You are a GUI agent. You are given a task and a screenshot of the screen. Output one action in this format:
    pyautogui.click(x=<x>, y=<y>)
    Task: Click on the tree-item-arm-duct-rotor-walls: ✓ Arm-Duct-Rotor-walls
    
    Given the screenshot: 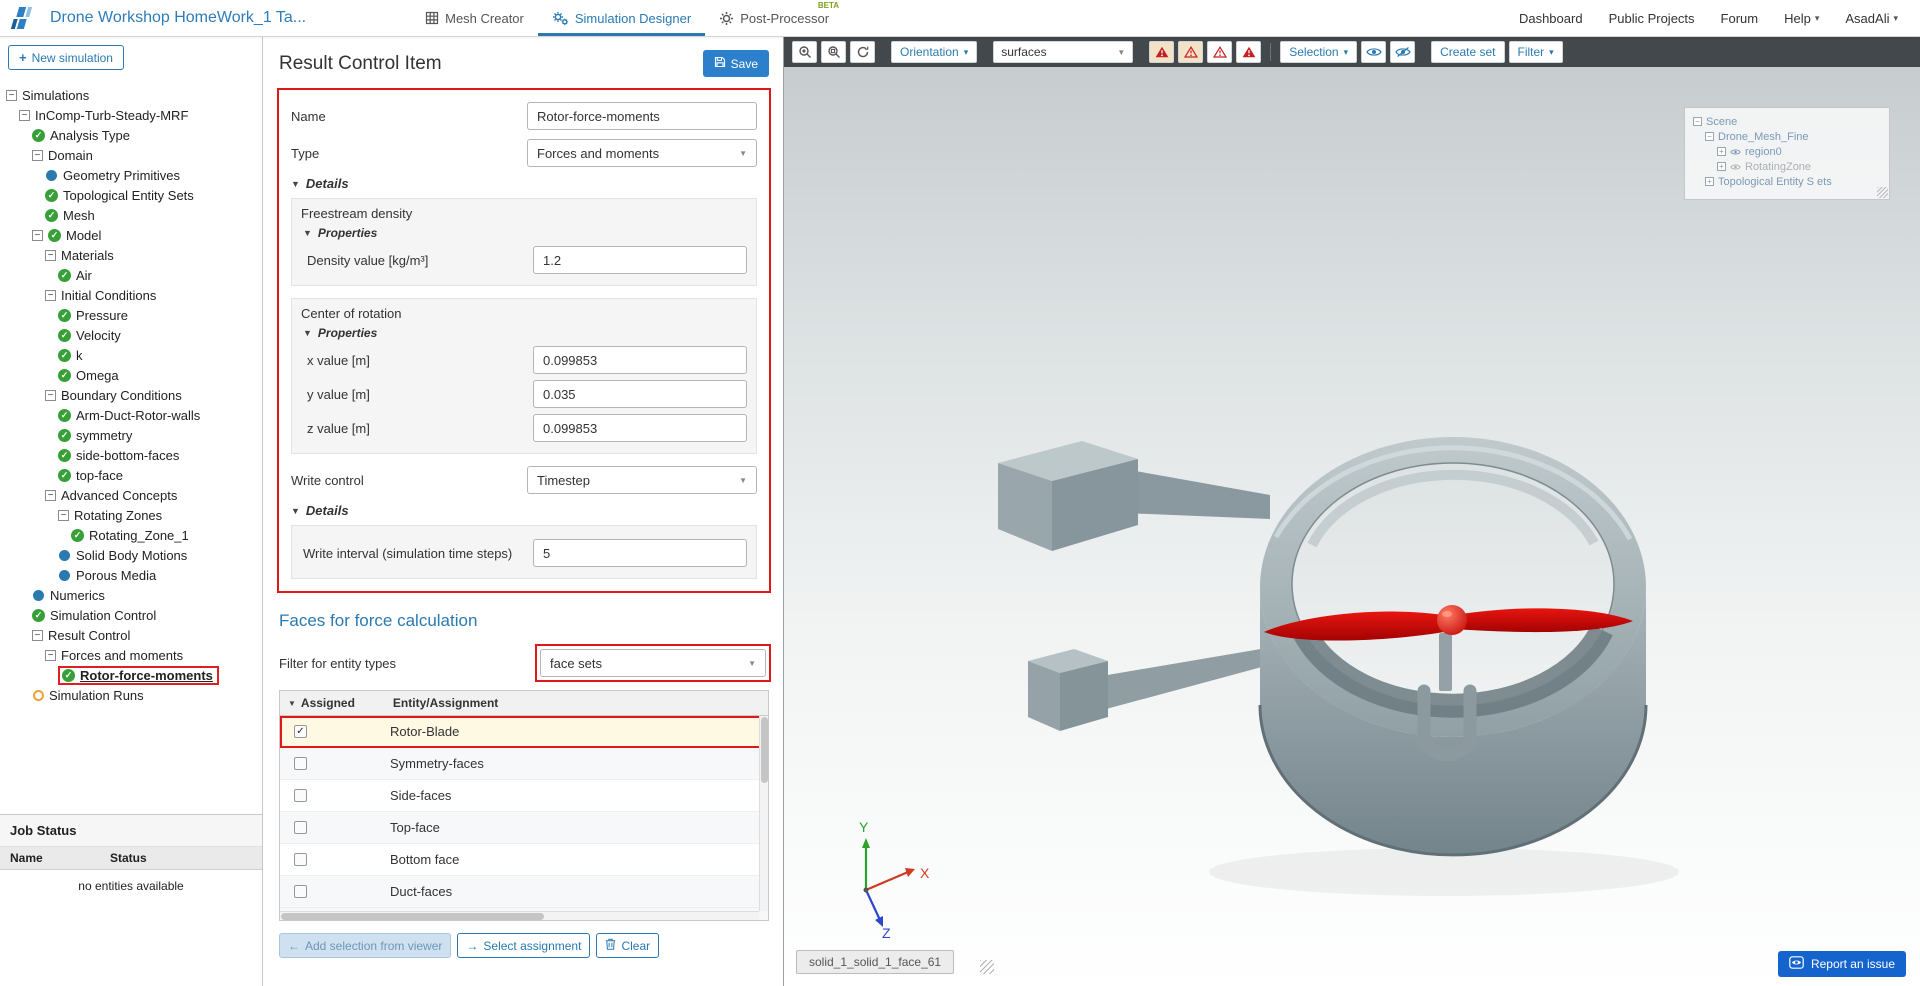 What is the action you would take?
    pyautogui.click(x=131, y=415)
    